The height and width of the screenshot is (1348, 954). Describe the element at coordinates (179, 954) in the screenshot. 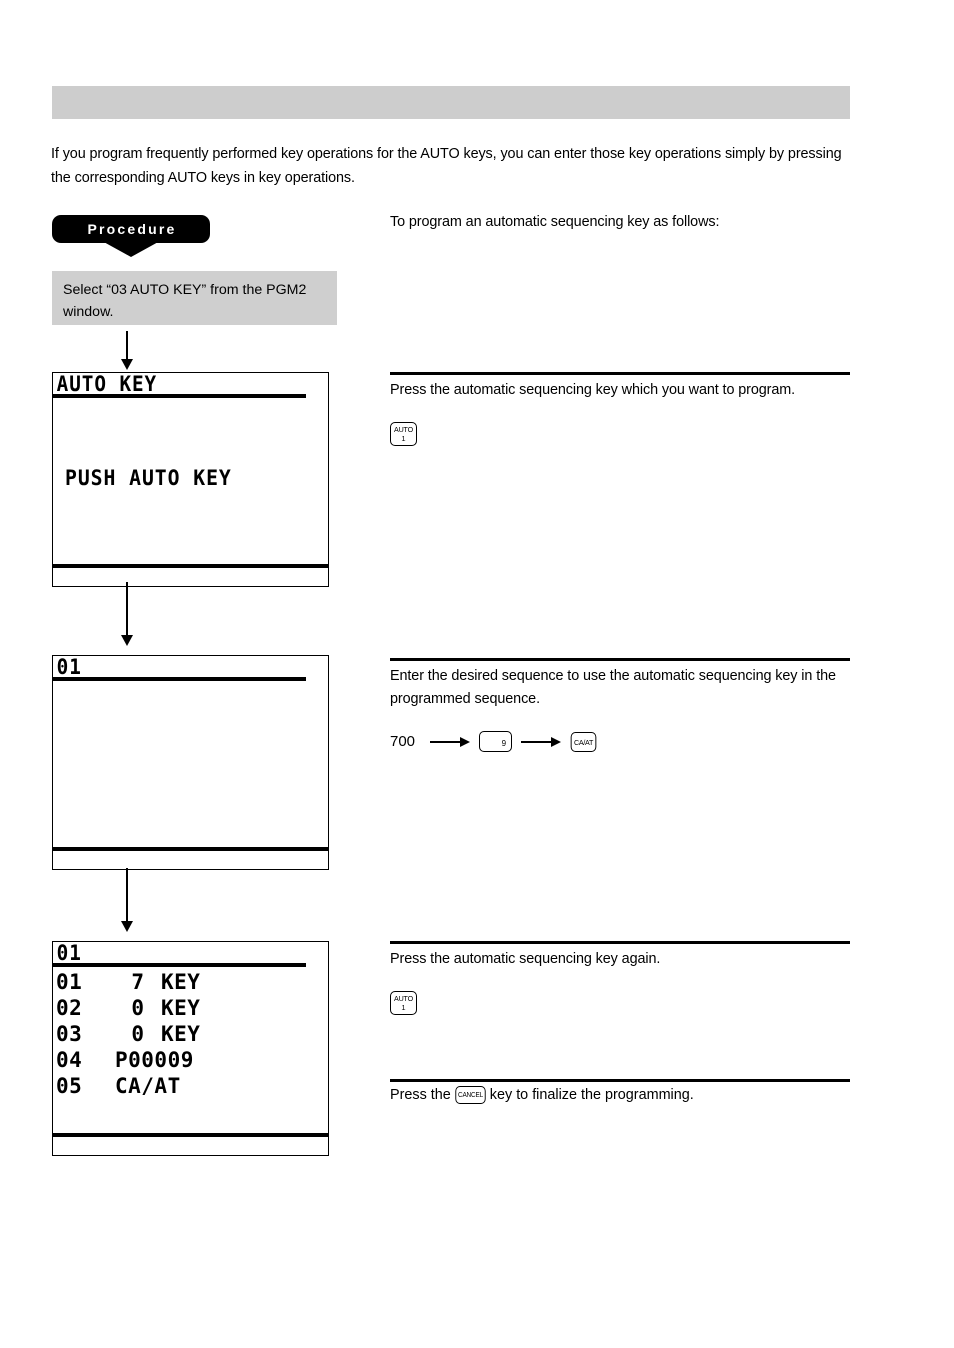

I see `lcd-title-3: 01` at that location.